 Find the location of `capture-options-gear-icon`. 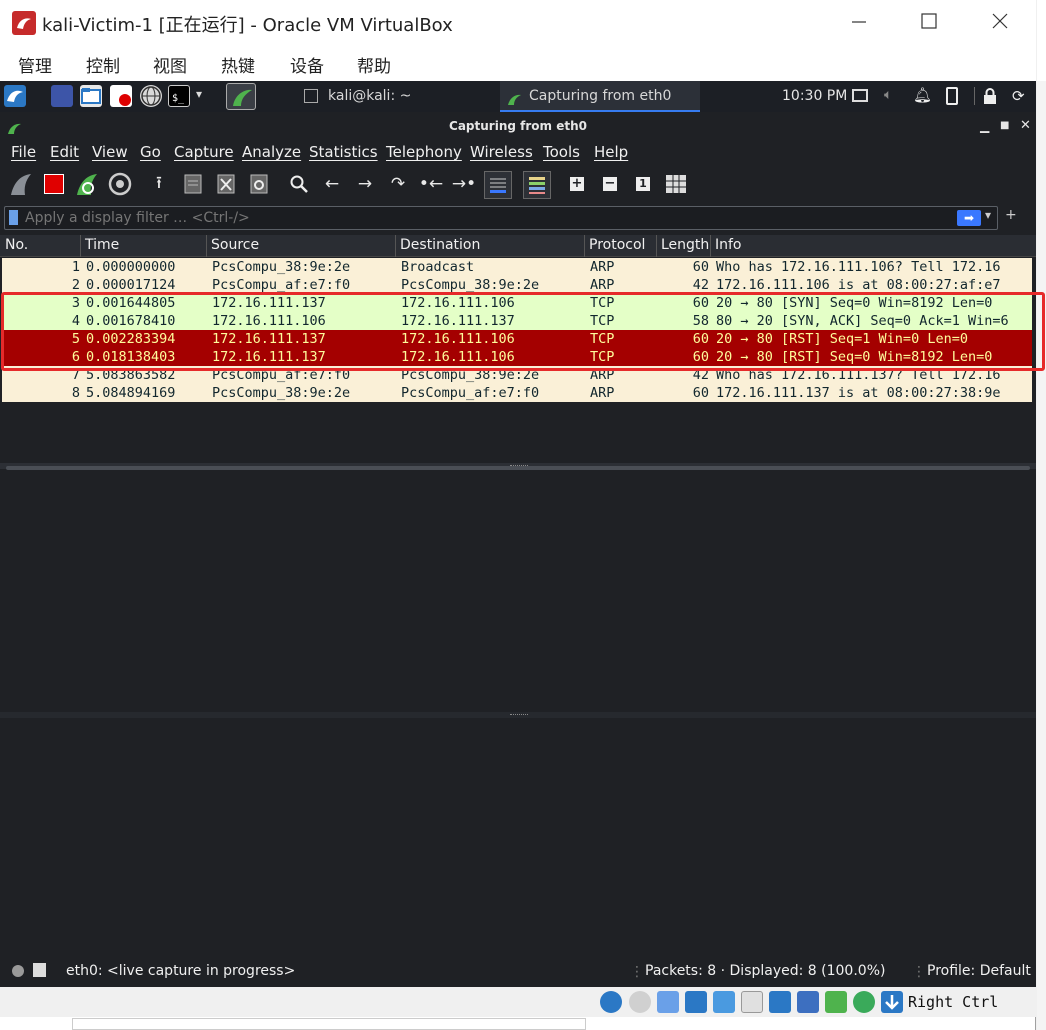

capture-options-gear-icon is located at coordinates (120, 184).